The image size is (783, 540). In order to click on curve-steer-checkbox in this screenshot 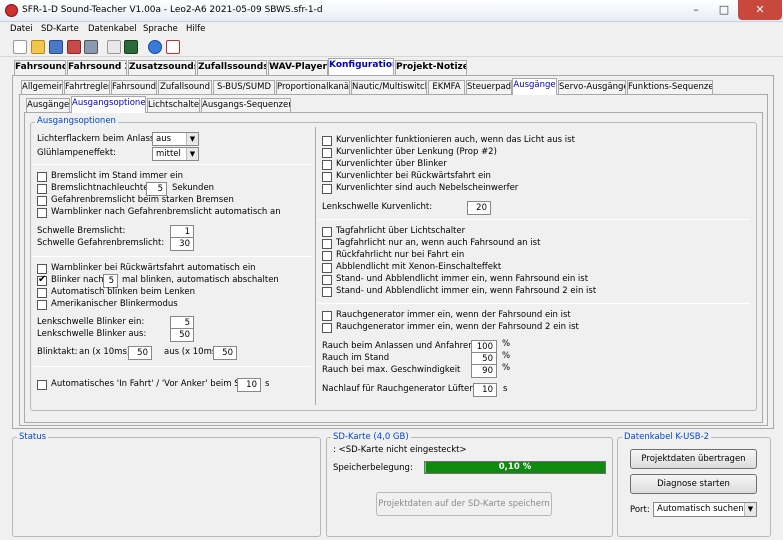, I will do `click(327, 153)`.